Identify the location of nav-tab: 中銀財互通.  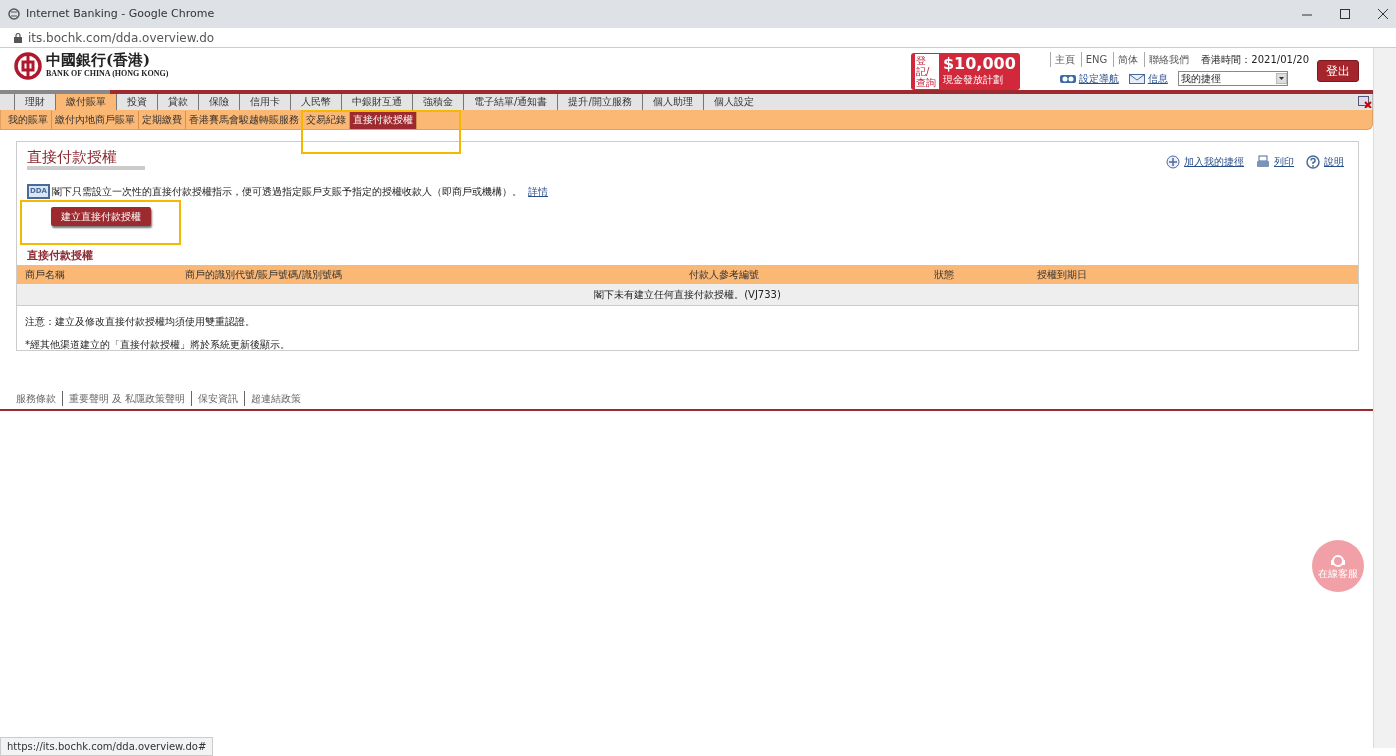
(376, 102).